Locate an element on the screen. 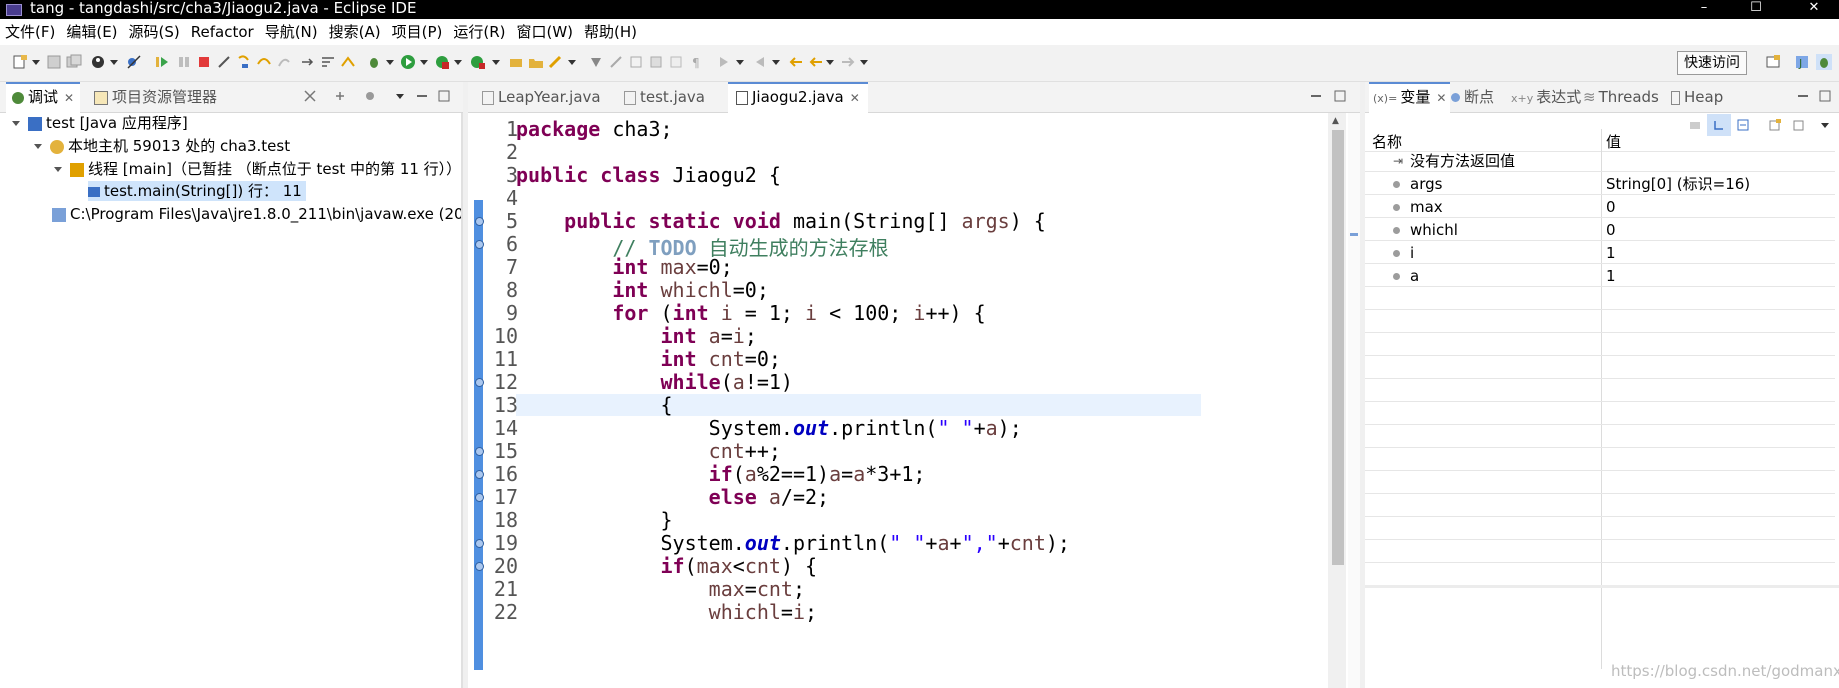 Image resolution: width=1839 pixels, height=688 pixels. table-row: a 1 is located at coordinates (1600, 277).